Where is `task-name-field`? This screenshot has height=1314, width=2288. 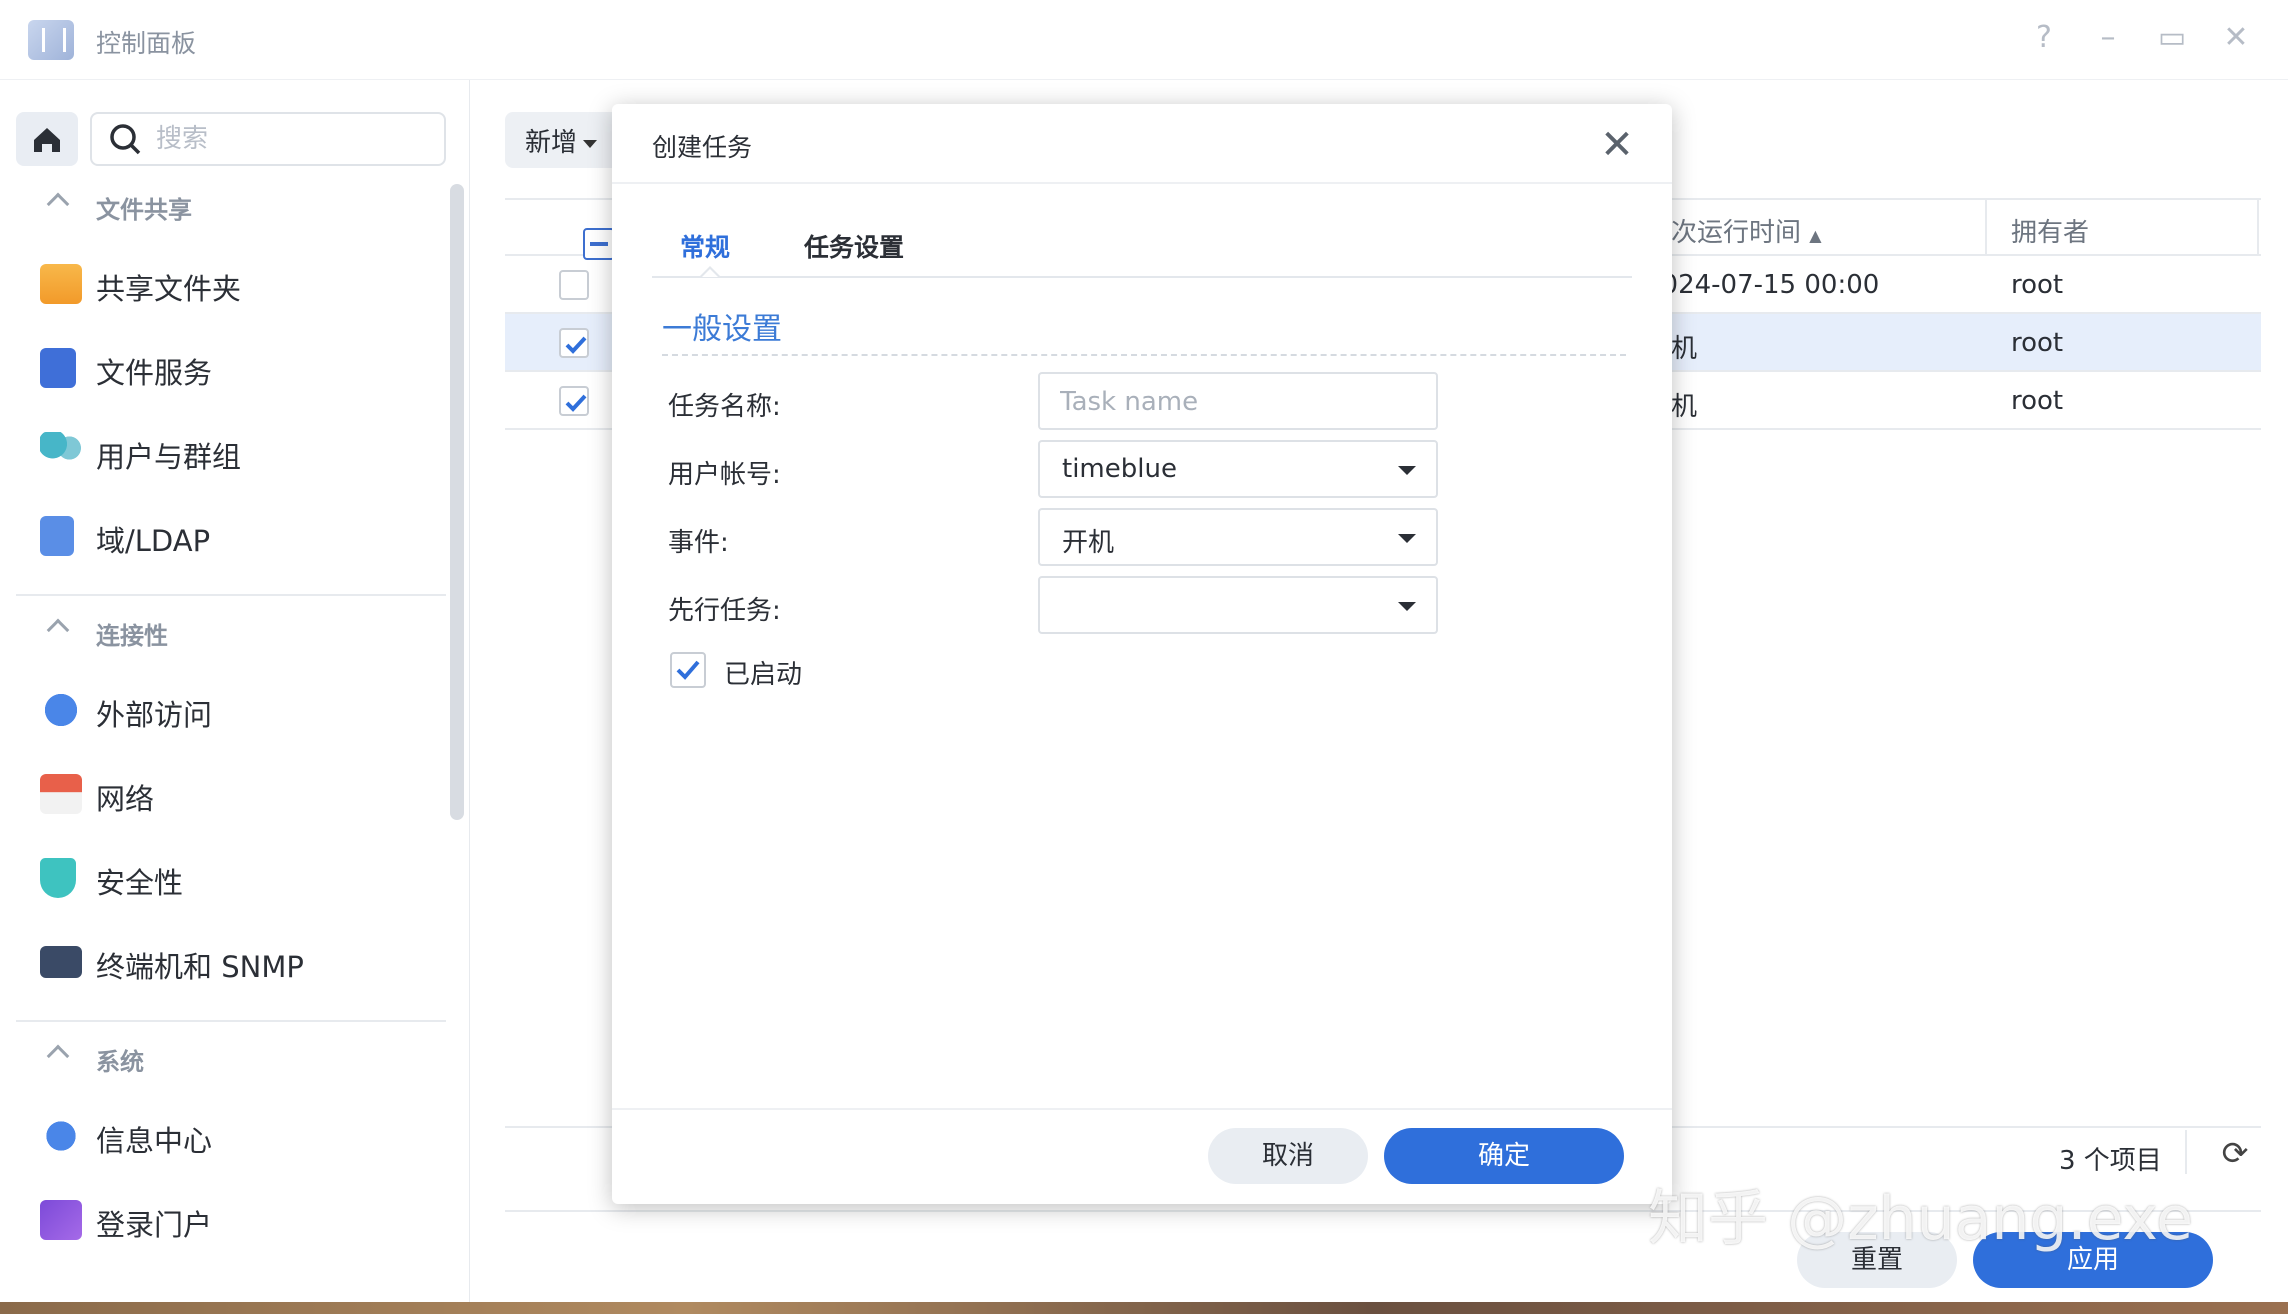 task-name-field is located at coordinates (1238, 401).